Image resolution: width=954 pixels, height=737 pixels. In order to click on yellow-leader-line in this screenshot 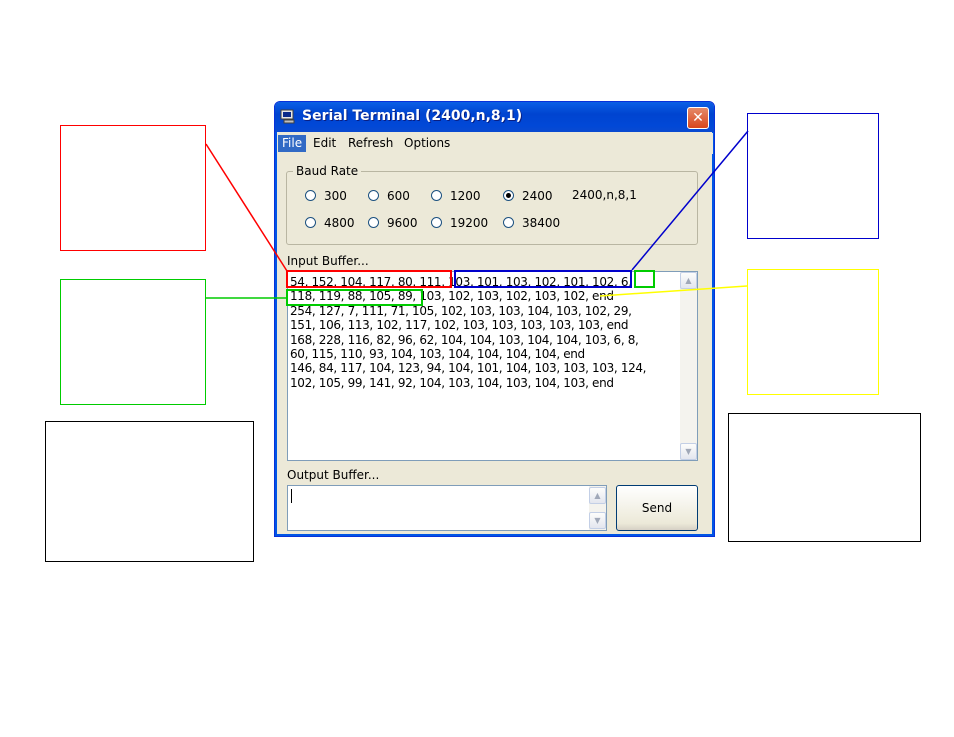, I will do `click(673, 291)`.